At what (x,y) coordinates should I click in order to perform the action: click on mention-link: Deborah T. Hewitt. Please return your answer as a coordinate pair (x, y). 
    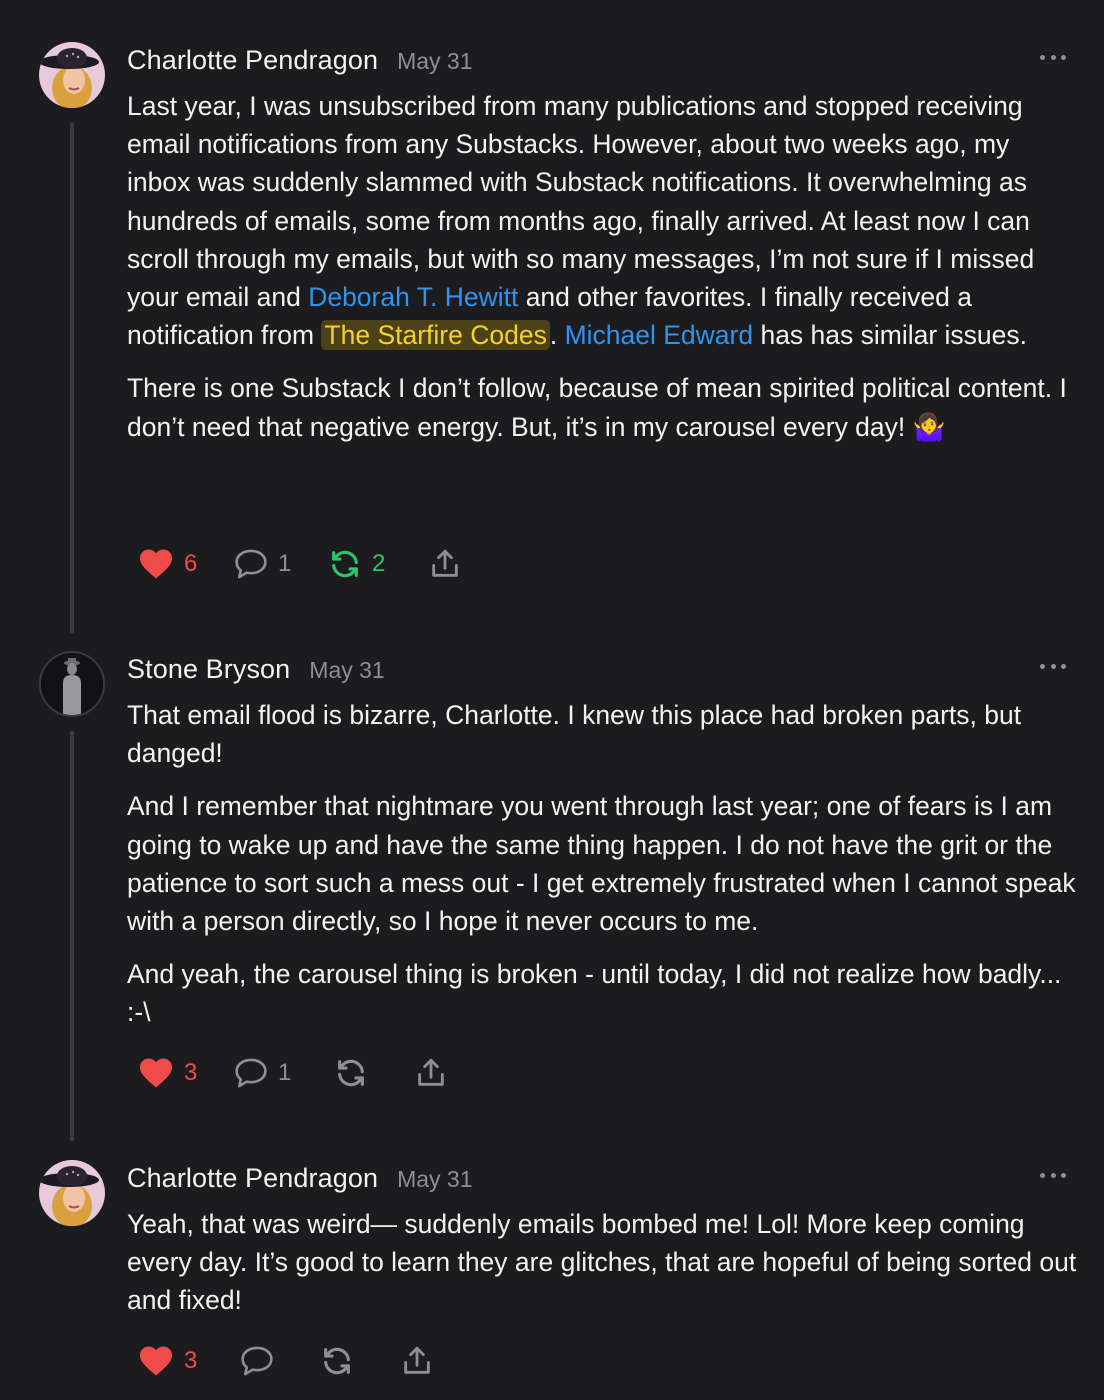
    Looking at the image, I should click on (413, 297).